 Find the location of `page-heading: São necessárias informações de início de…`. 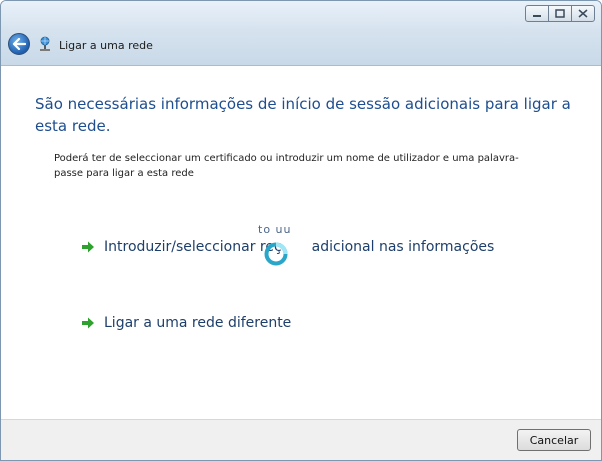

page-heading: São necessárias informações de início de… is located at coordinates (303, 115).